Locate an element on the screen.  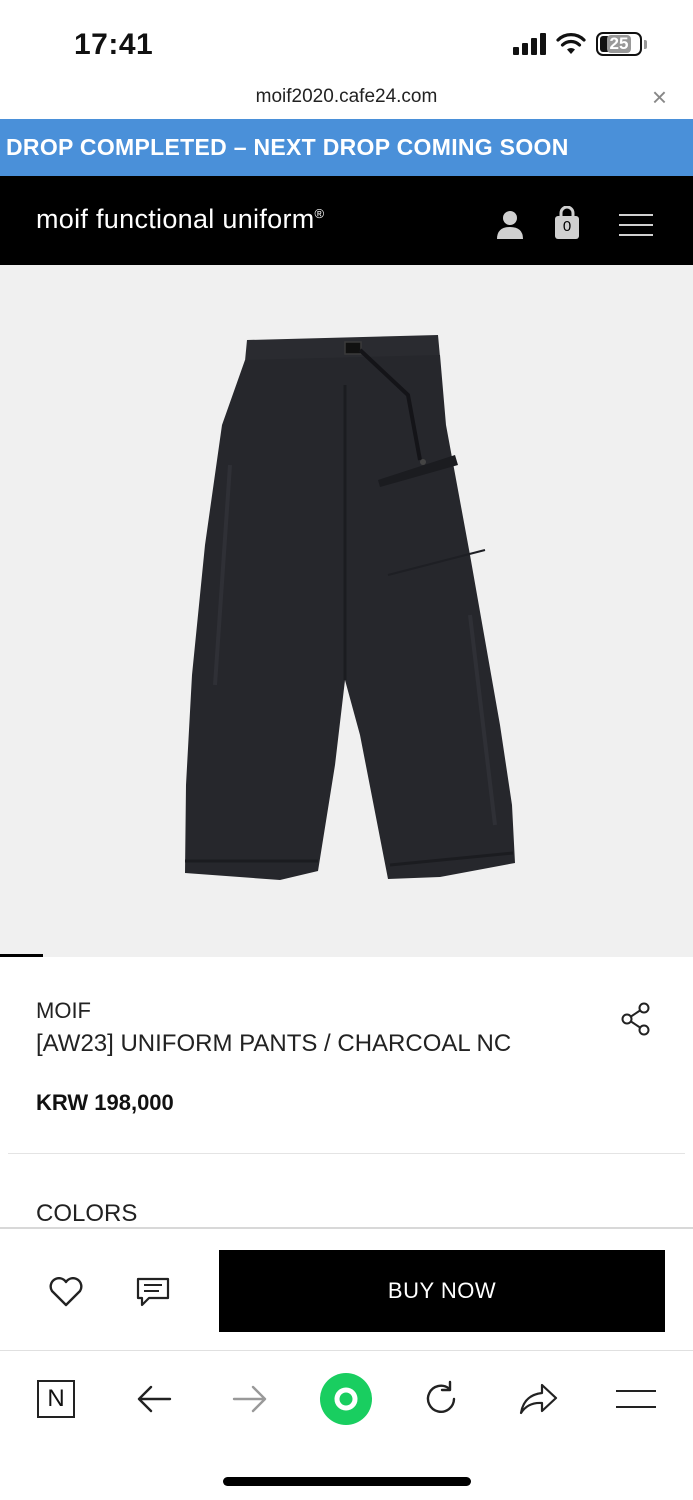
registered-mark: ® is located at coordinates (319, 213).